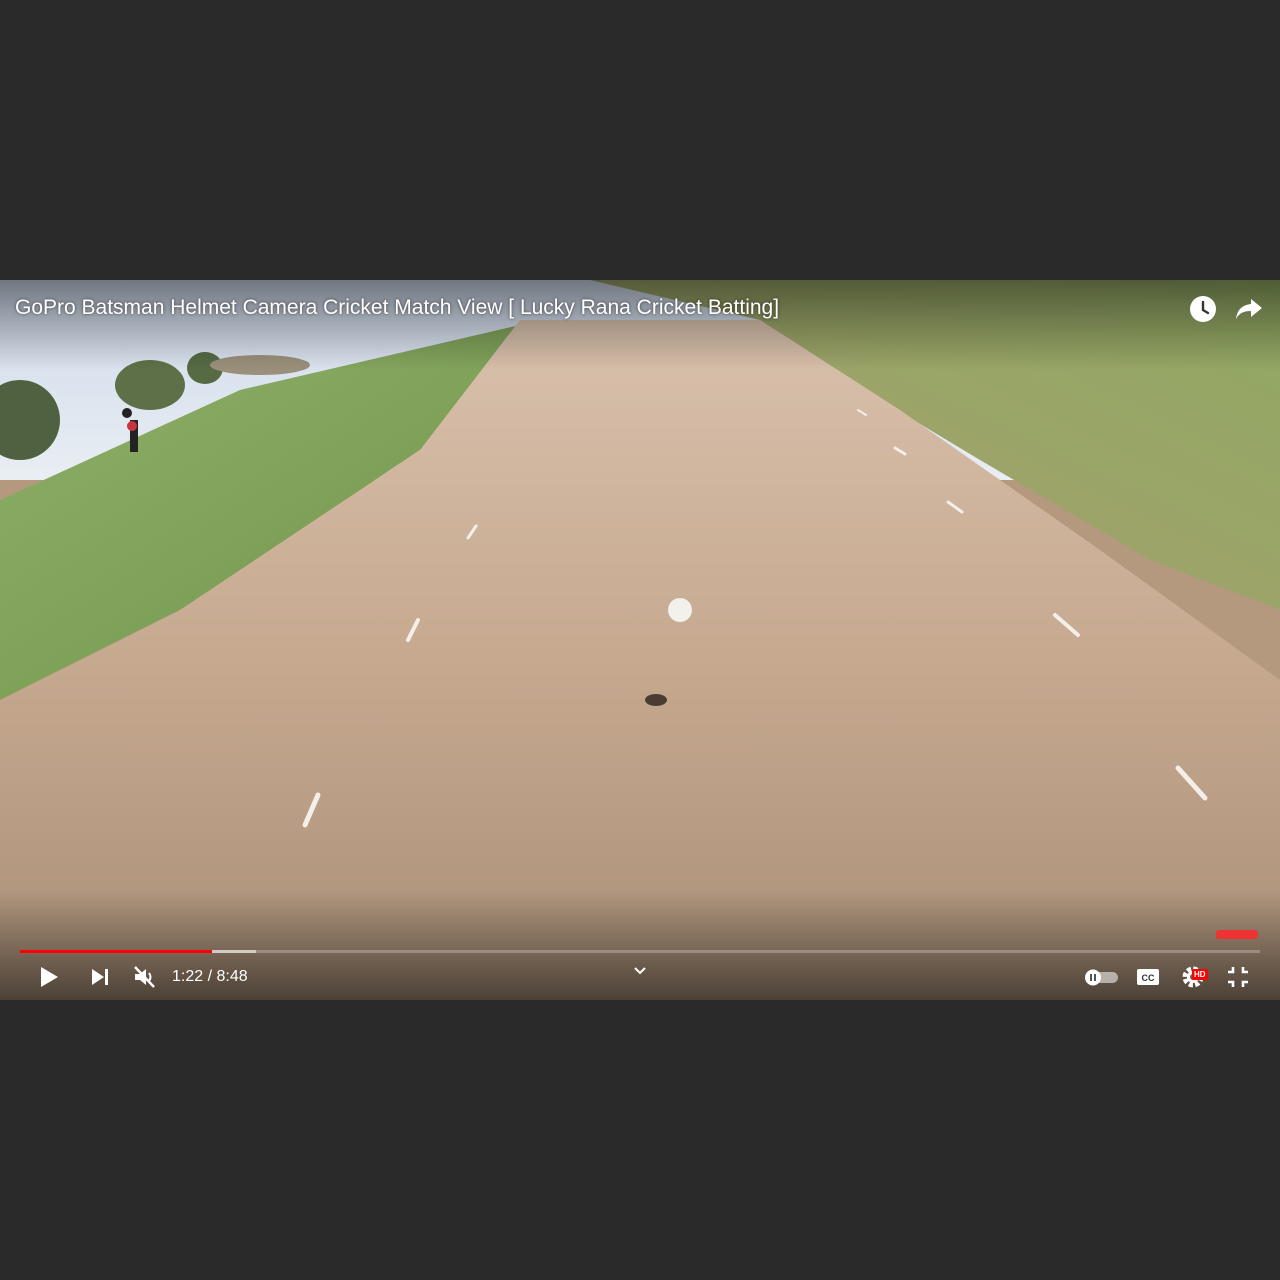 The image size is (1280, 1280). I want to click on time-display: 1:22 / 8:48, so click(210, 977).